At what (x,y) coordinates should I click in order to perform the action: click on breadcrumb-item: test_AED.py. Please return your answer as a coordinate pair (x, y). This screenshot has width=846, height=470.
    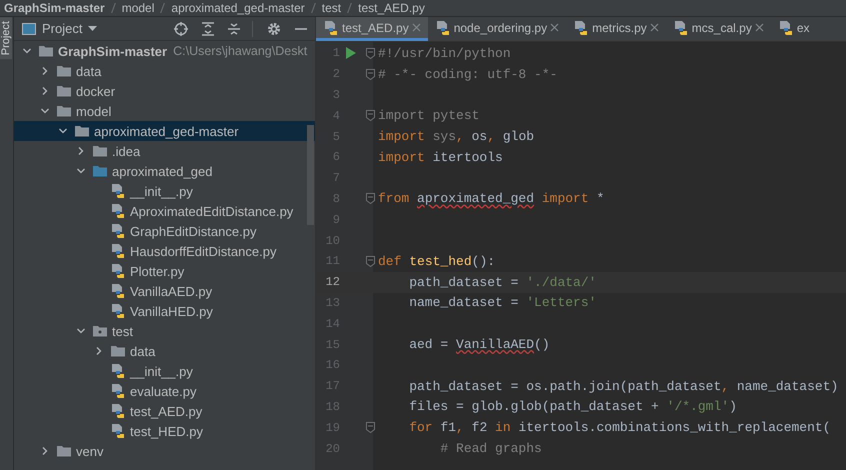
    Looking at the image, I should click on (391, 8).